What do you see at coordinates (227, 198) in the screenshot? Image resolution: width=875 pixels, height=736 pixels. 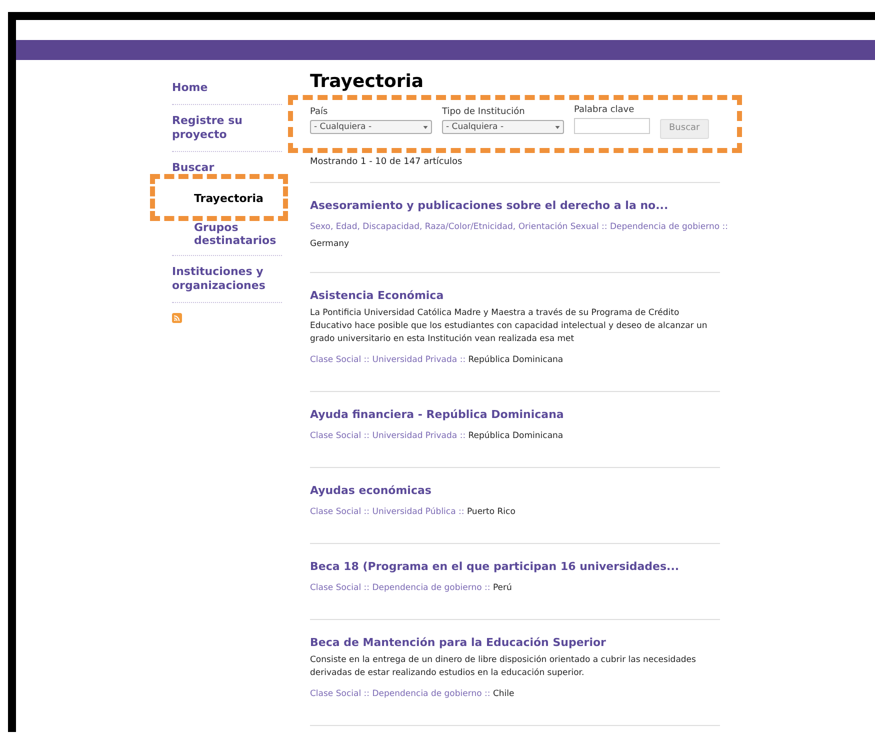 I see `sidebar-subitem: Trayectoria` at bounding box center [227, 198].